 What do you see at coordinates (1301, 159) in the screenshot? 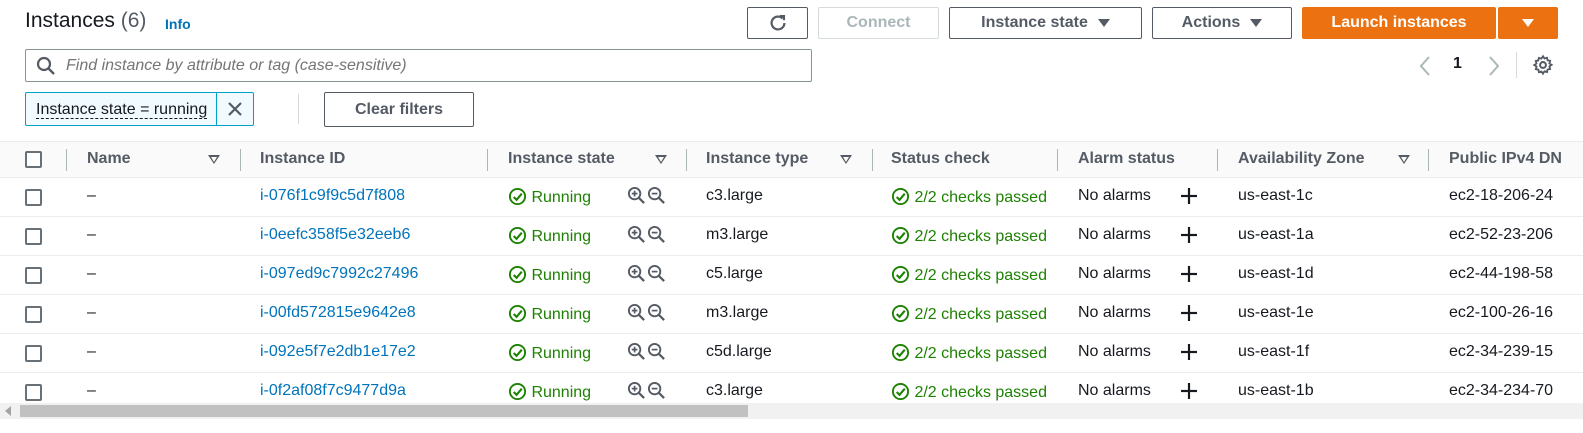
I see `column-header-availability-zone: Availability Zone` at bounding box center [1301, 159].